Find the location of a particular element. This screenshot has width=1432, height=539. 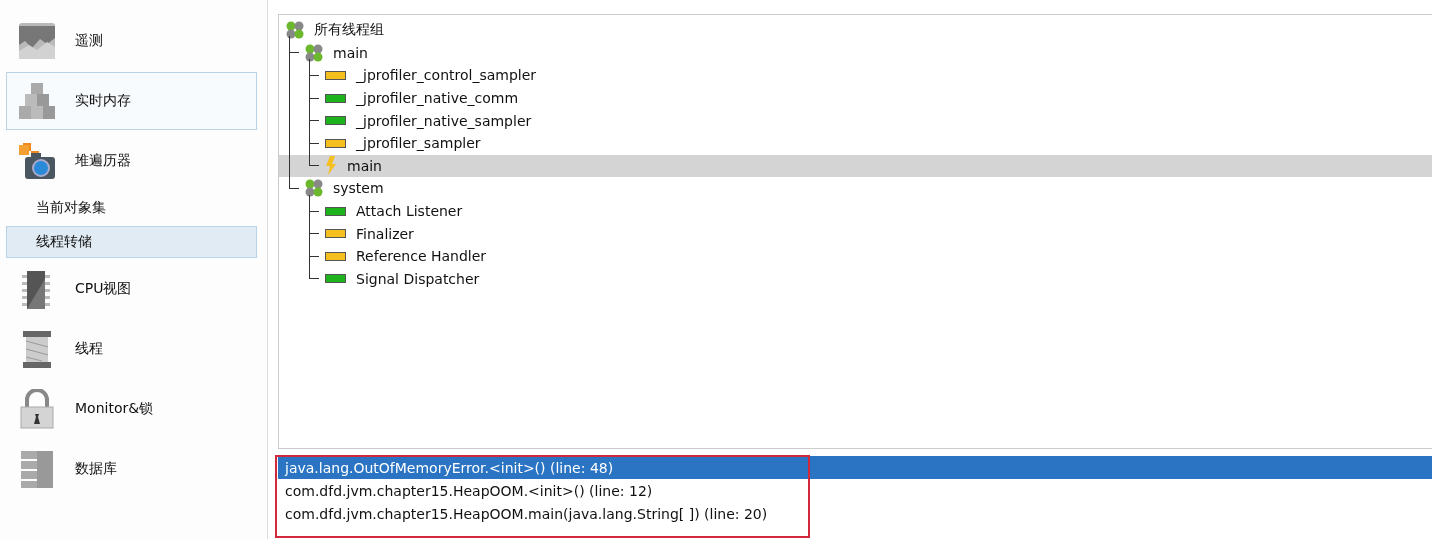

tree-label: system is located at coordinates (358, 188).